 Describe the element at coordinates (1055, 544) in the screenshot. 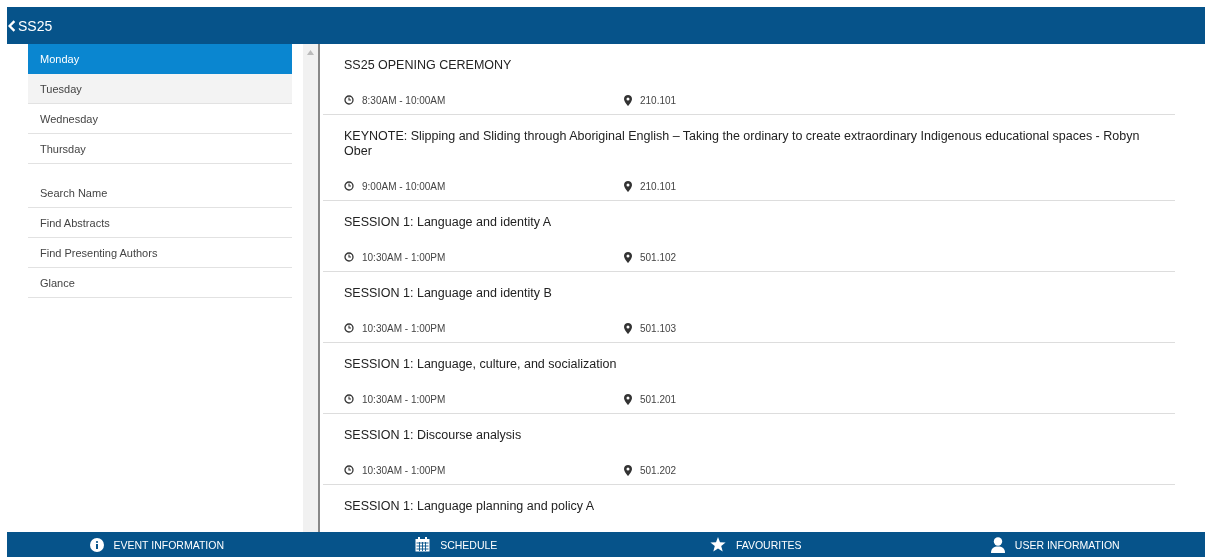

I see `nav-tab: USER INFORMATION` at that location.